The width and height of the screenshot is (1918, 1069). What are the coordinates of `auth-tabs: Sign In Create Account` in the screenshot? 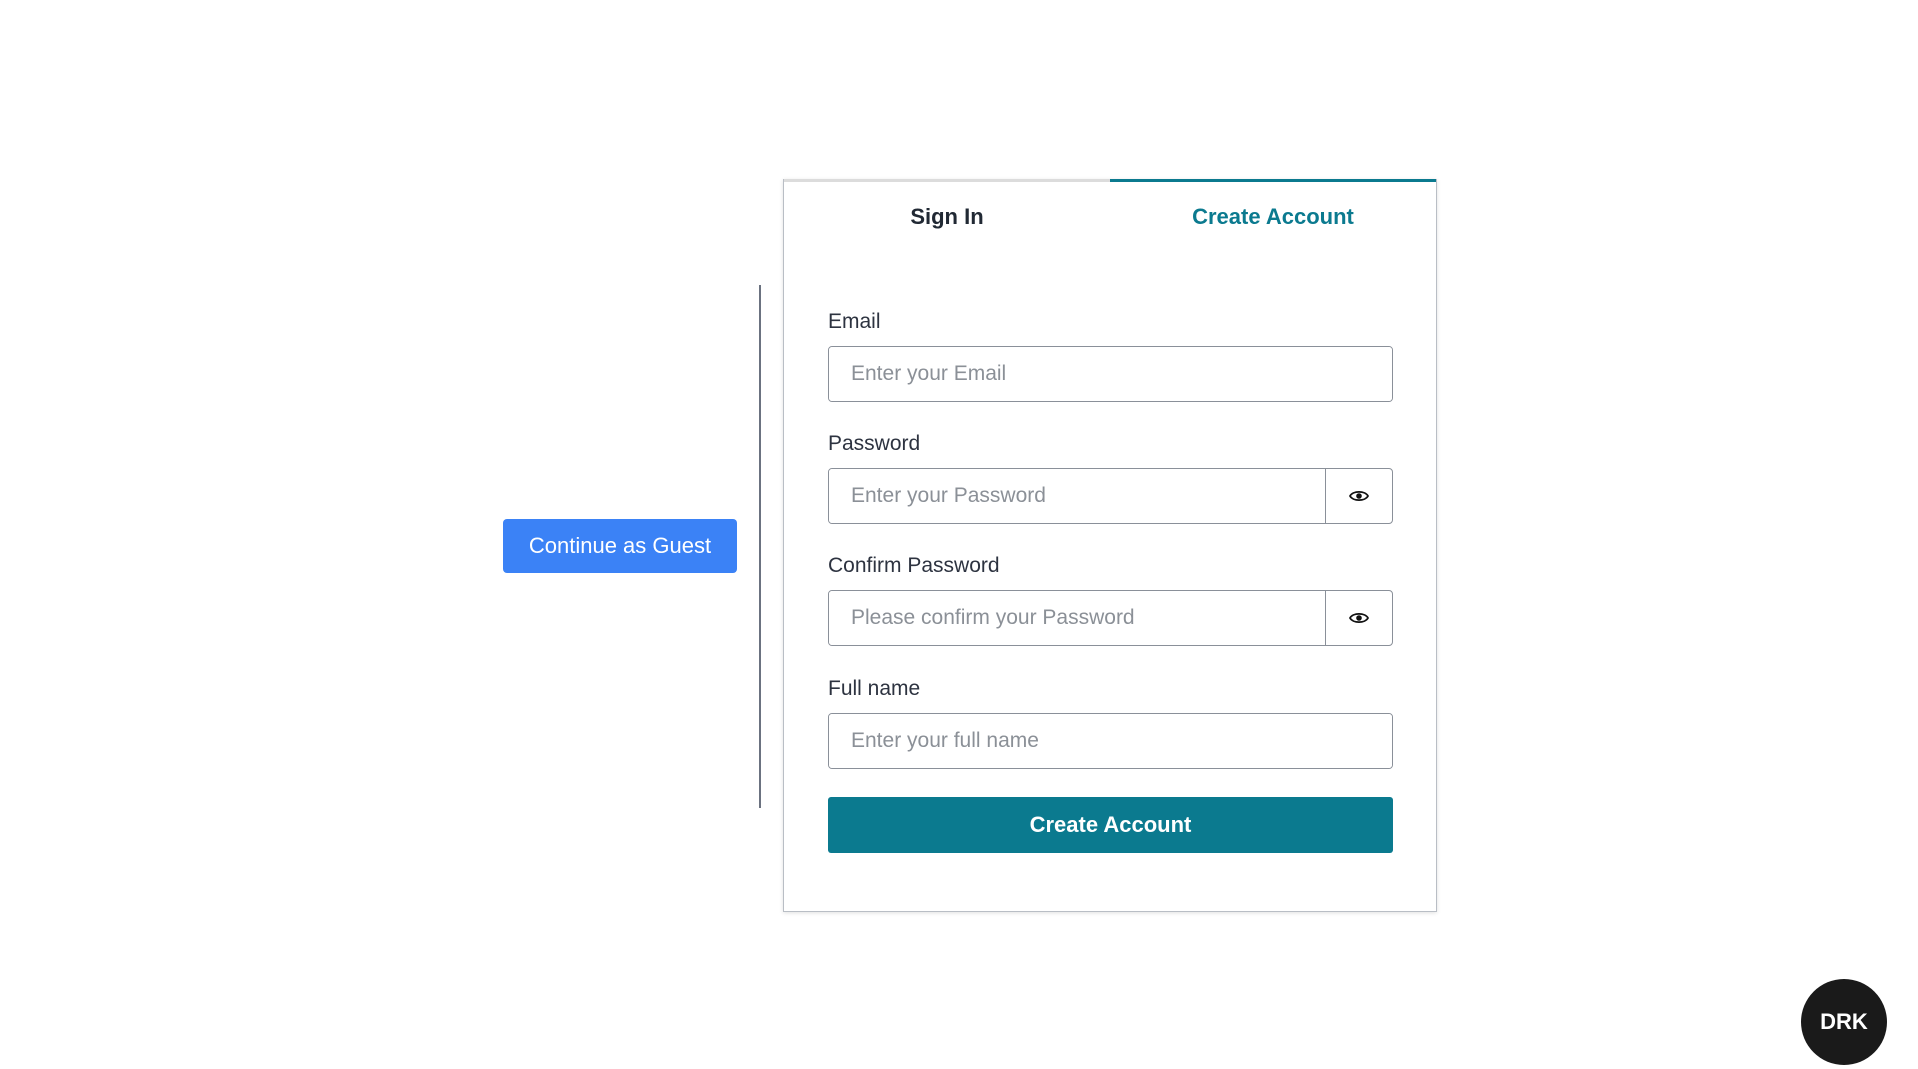 It's located at (1110, 214).